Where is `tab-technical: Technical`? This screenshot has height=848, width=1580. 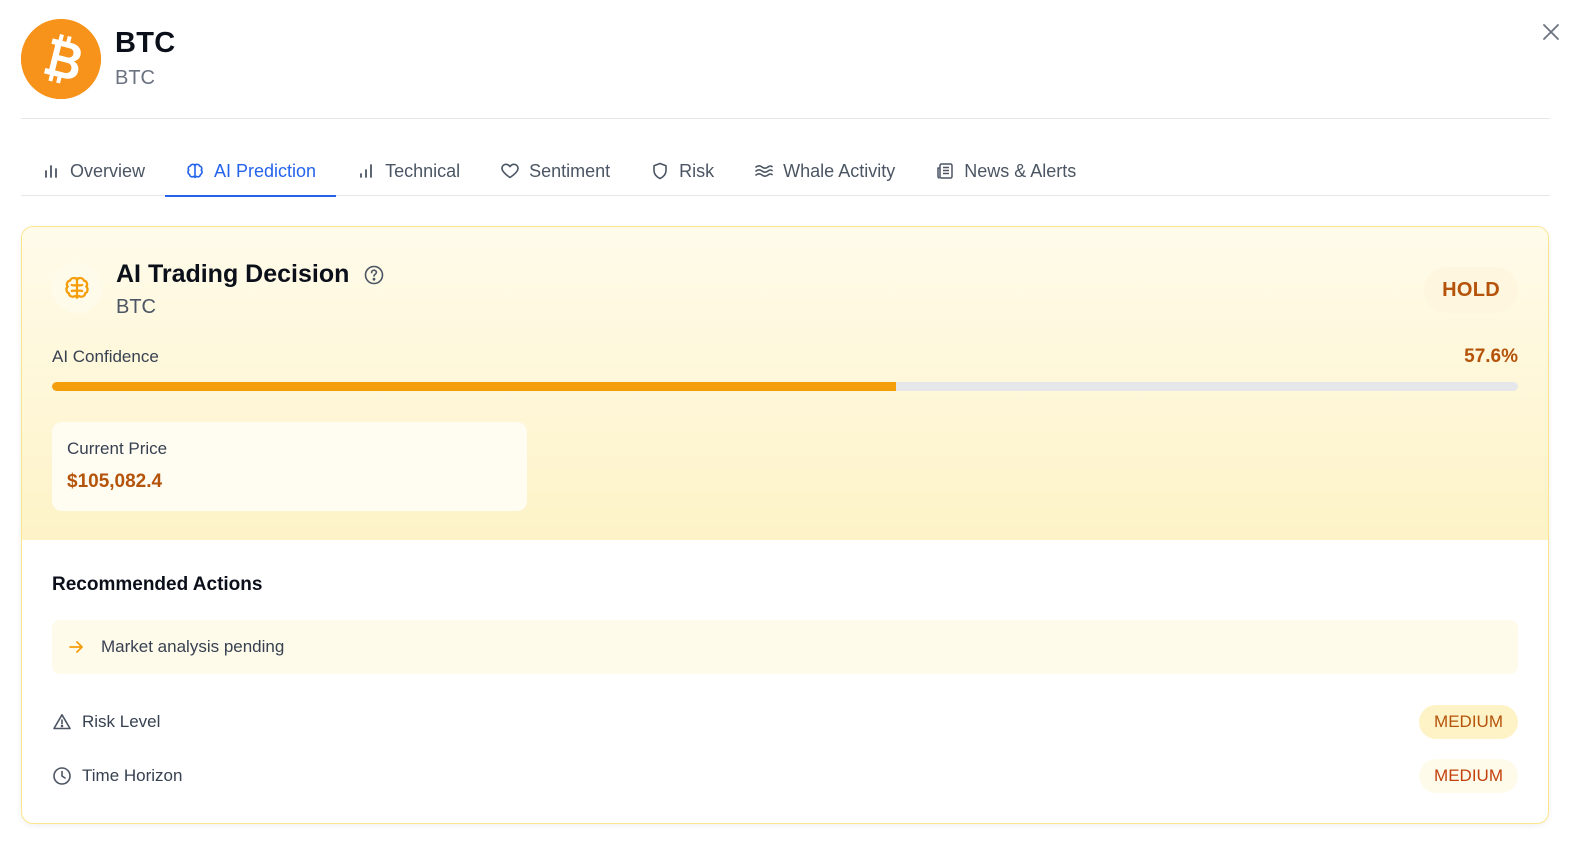 tab-technical: Technical is located at coordinates (408, 171).